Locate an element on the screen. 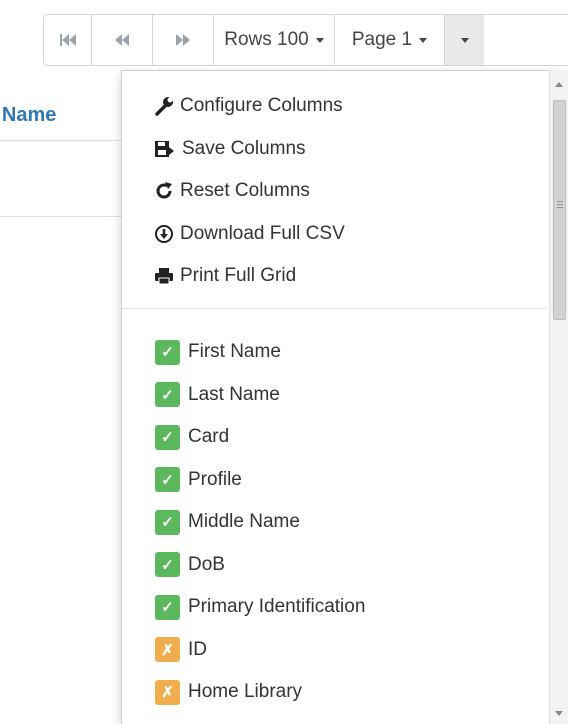  grid-header-area: Middle Name is located at coordinates (62, 152).